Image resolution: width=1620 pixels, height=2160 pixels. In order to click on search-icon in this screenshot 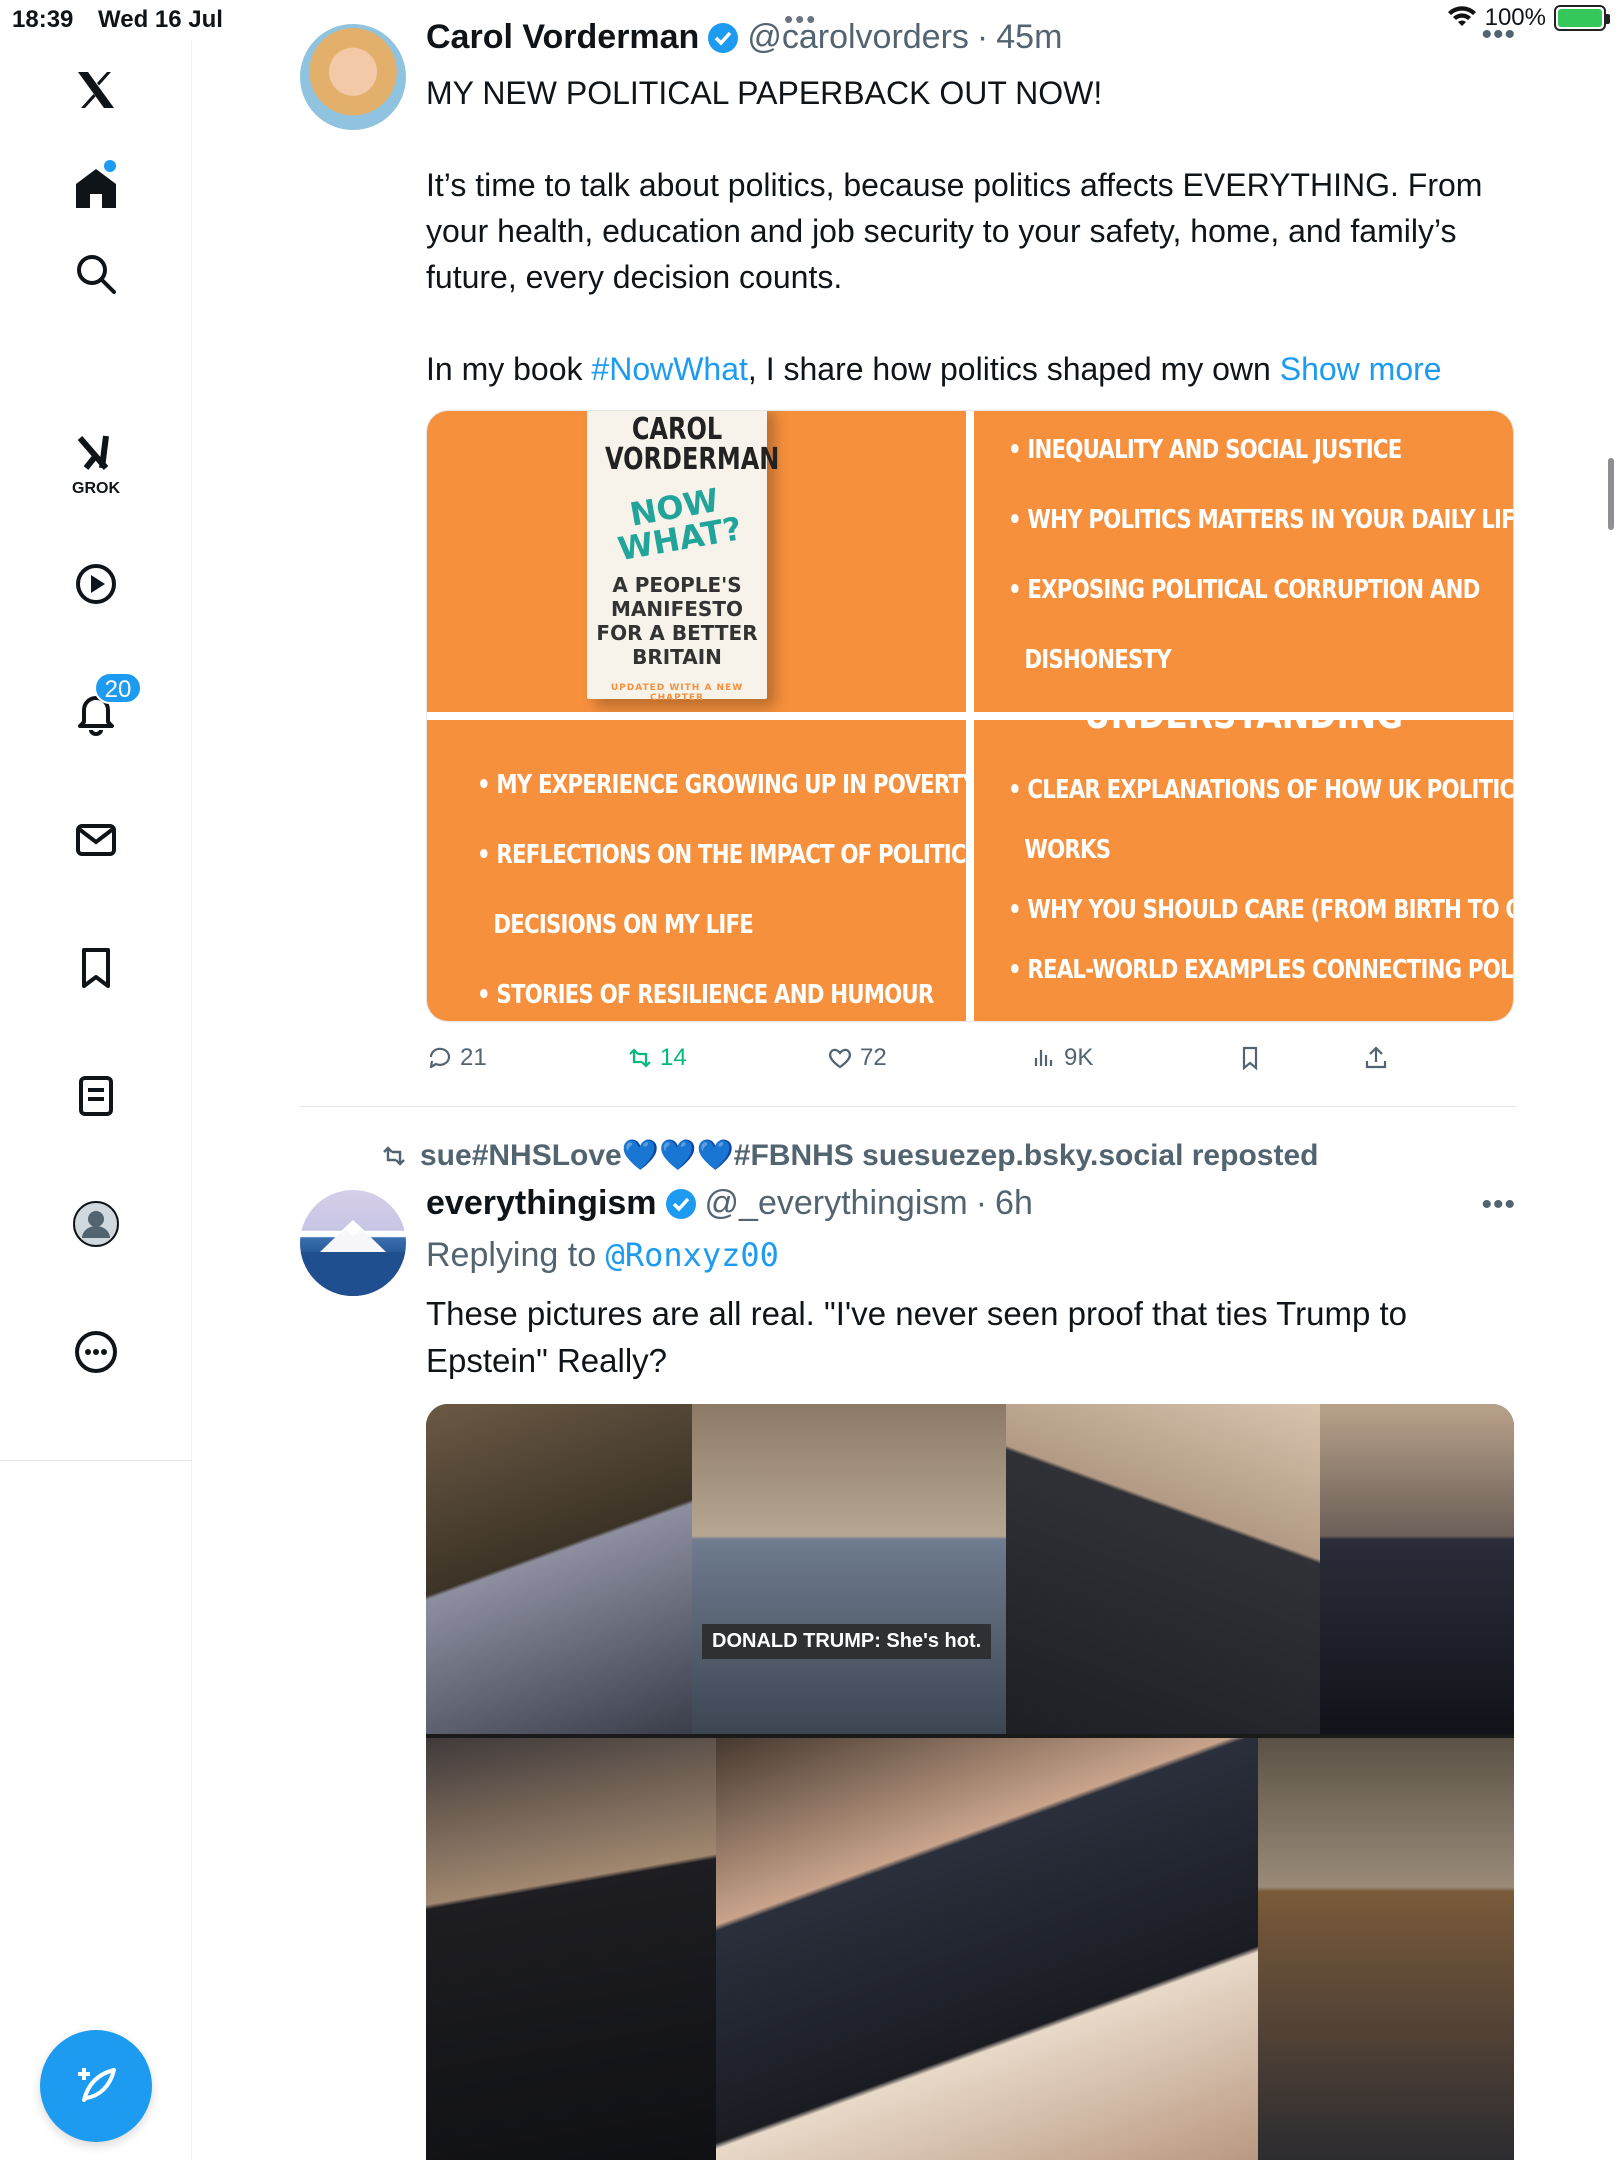, I will do `click(96, 274)`.